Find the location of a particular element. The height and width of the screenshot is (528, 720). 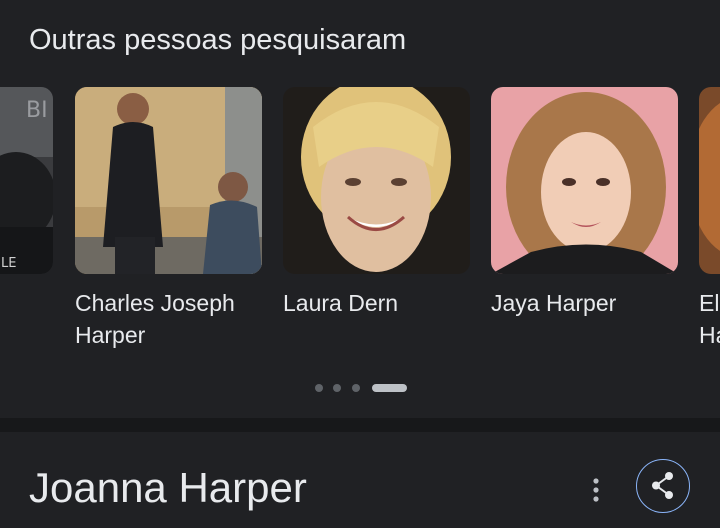

more-options-button is located at coordinates (596, 490).